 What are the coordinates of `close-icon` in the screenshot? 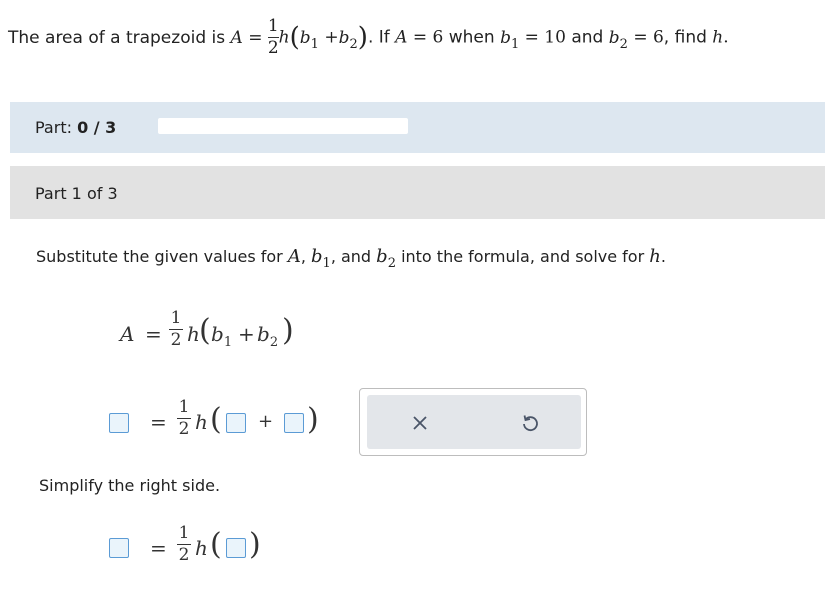 It's located at (420, 423).